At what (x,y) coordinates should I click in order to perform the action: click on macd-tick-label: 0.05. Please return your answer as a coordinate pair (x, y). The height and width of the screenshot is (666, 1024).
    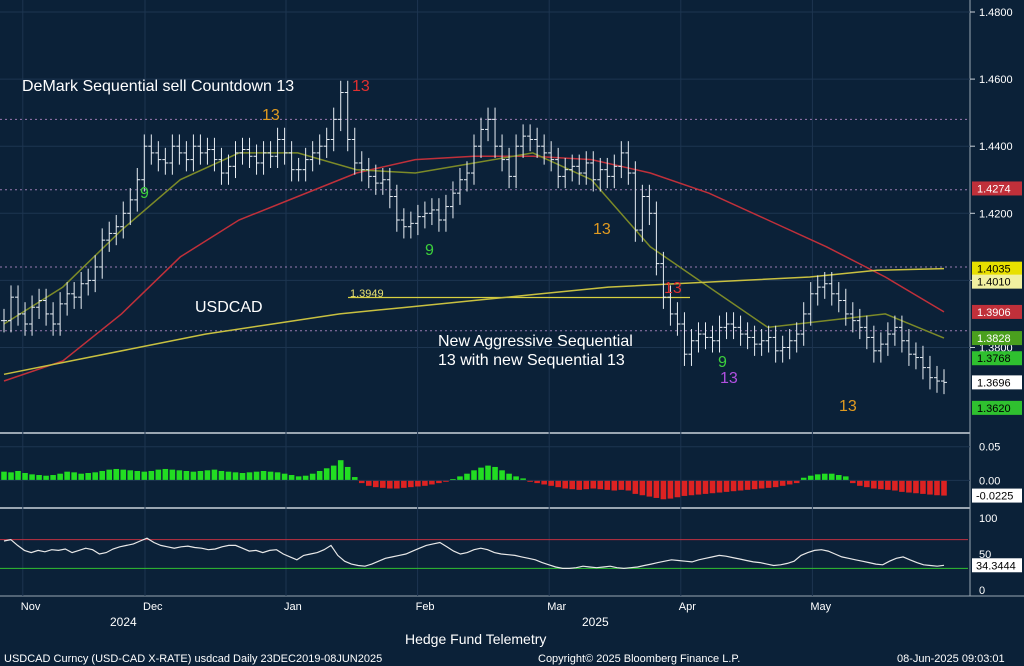
    Looking at the image, I should click on (989, 448).